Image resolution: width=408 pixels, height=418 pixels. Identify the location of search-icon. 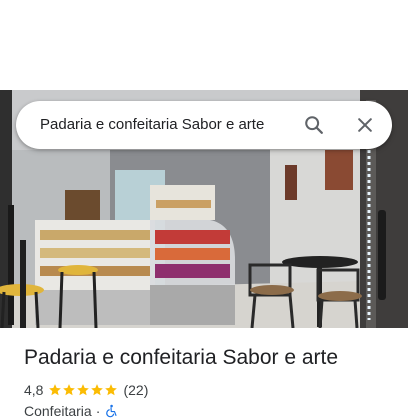
(314, 125).